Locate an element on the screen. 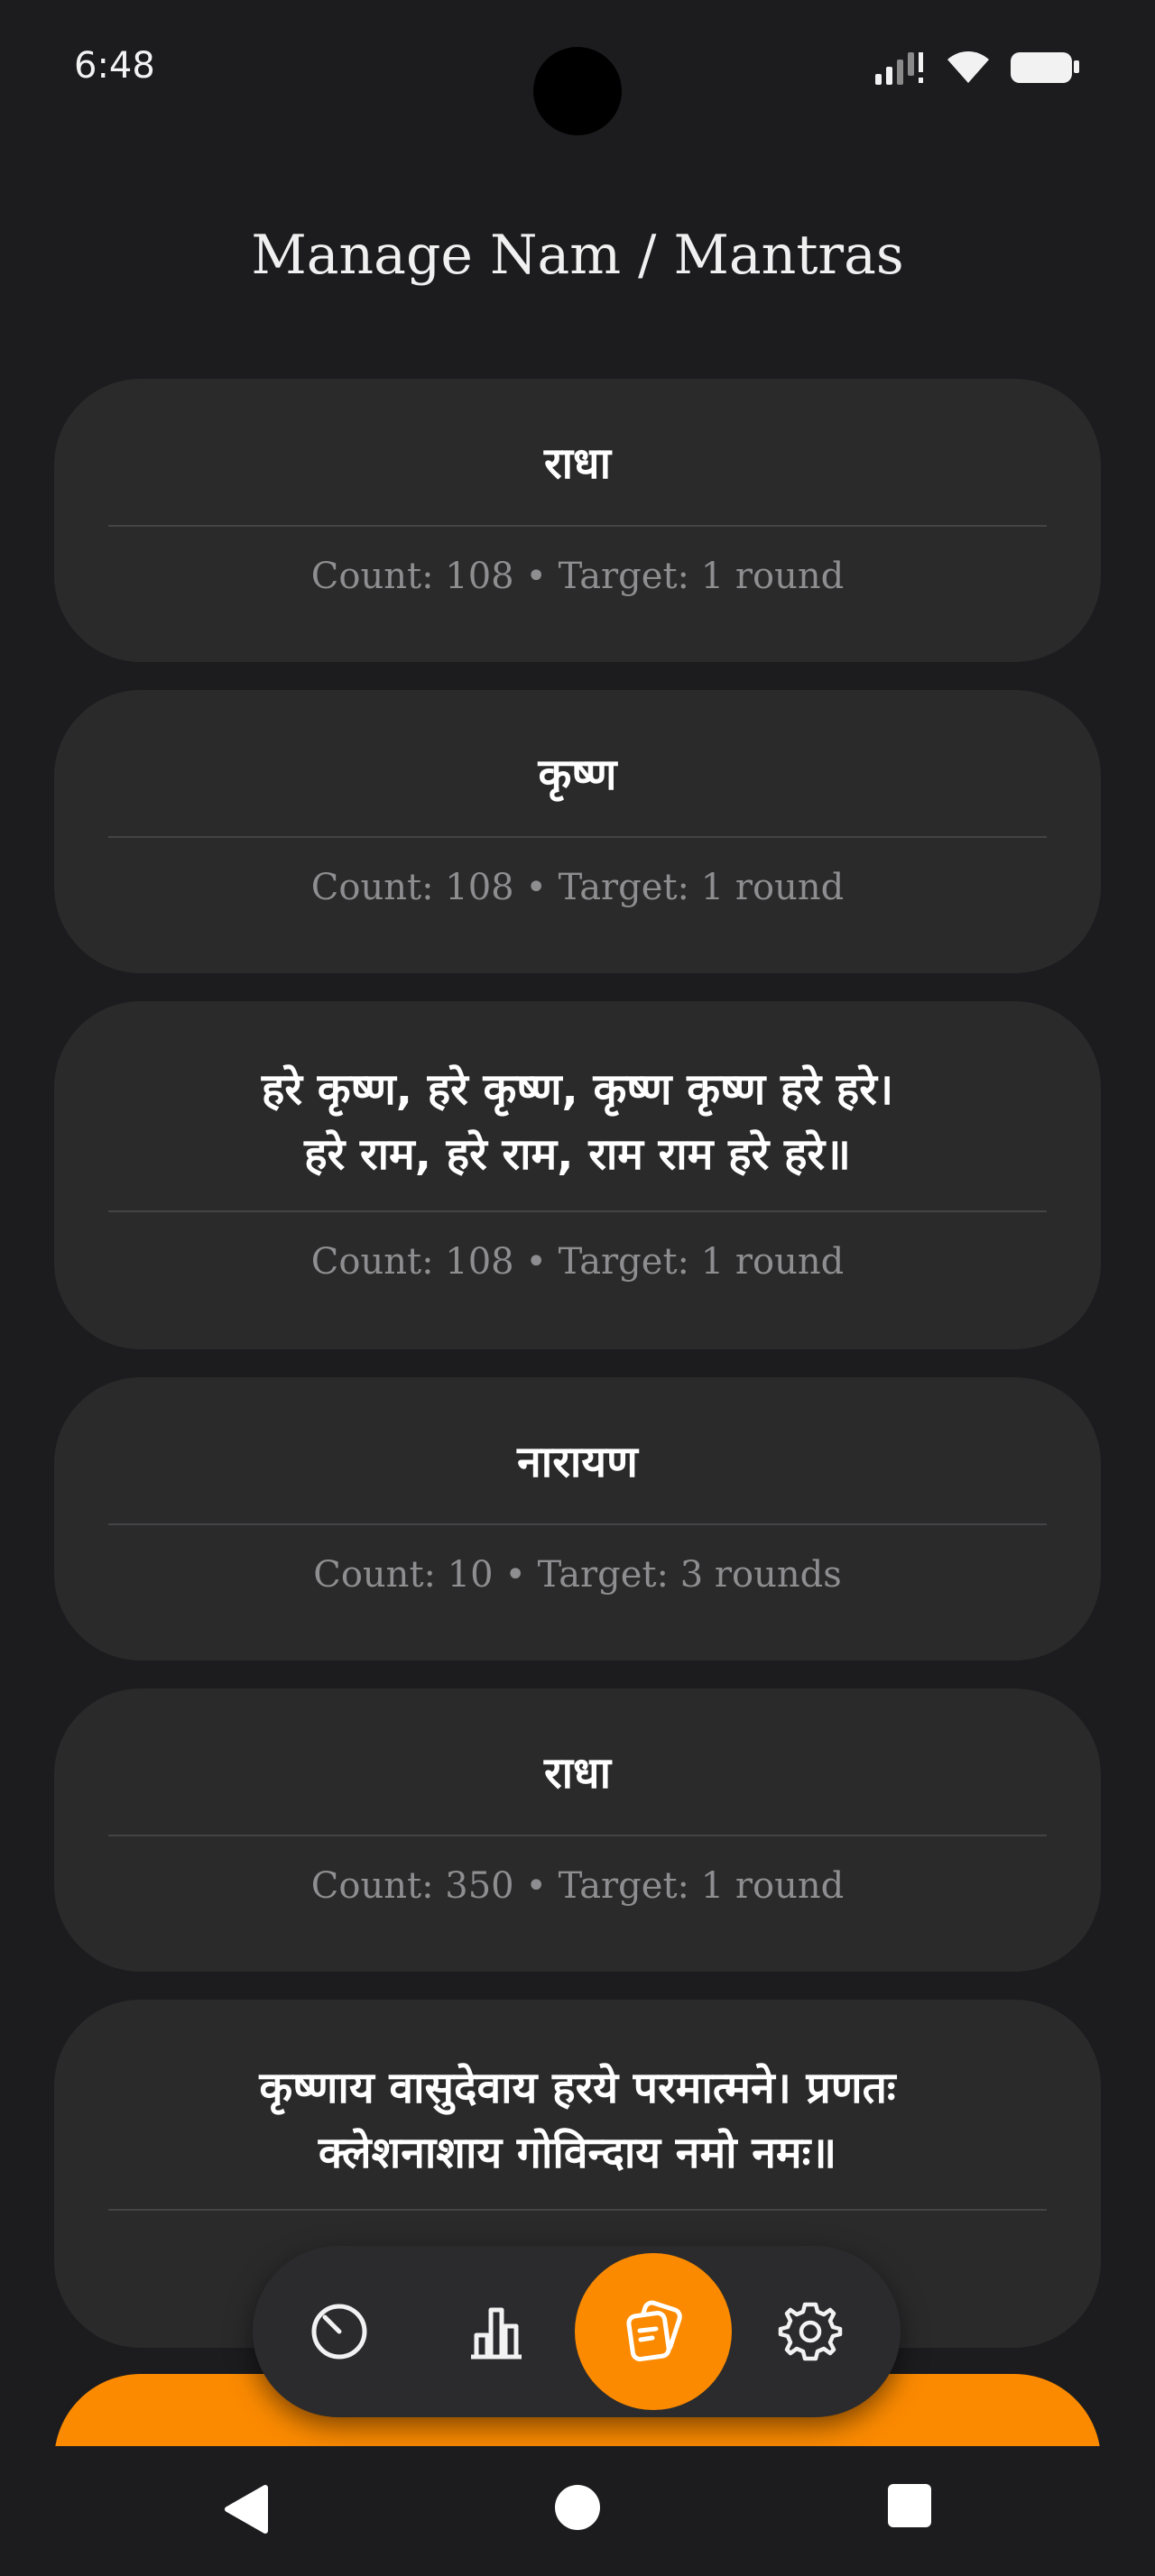  status-icons is located at coordinates (977, 67).